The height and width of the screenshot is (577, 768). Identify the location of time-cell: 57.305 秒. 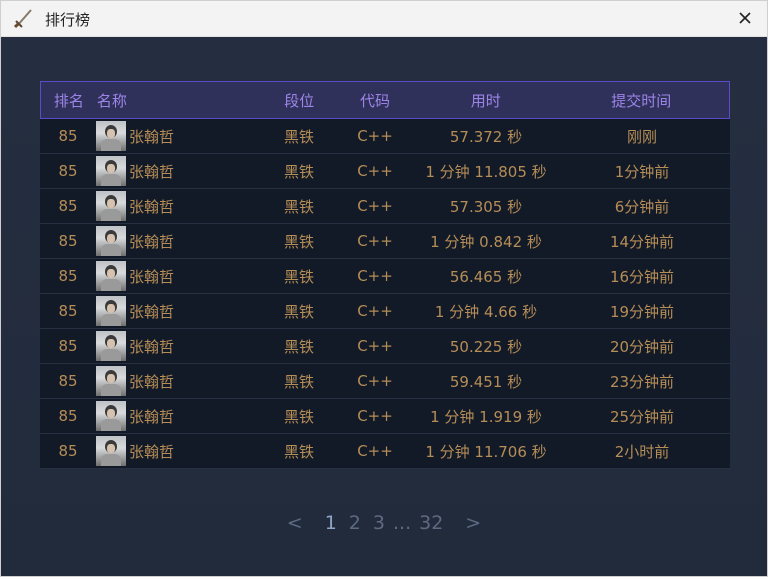
(486, 206).